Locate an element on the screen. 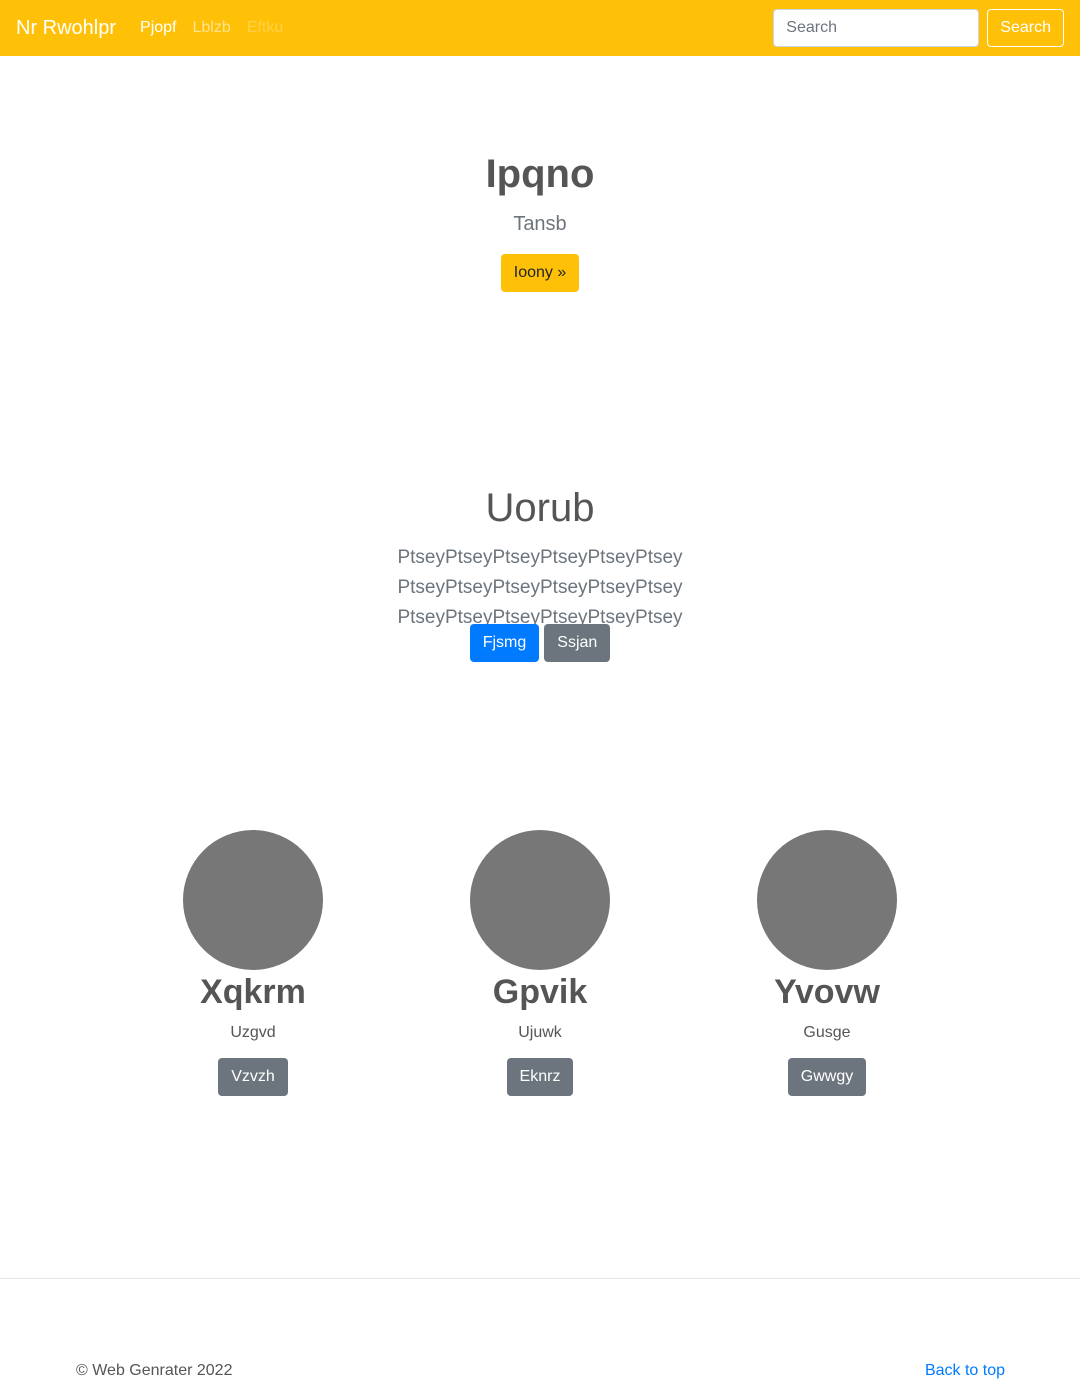  card-3: Yvovw Gusge Gwwgy is located at coordinates (827, 963).